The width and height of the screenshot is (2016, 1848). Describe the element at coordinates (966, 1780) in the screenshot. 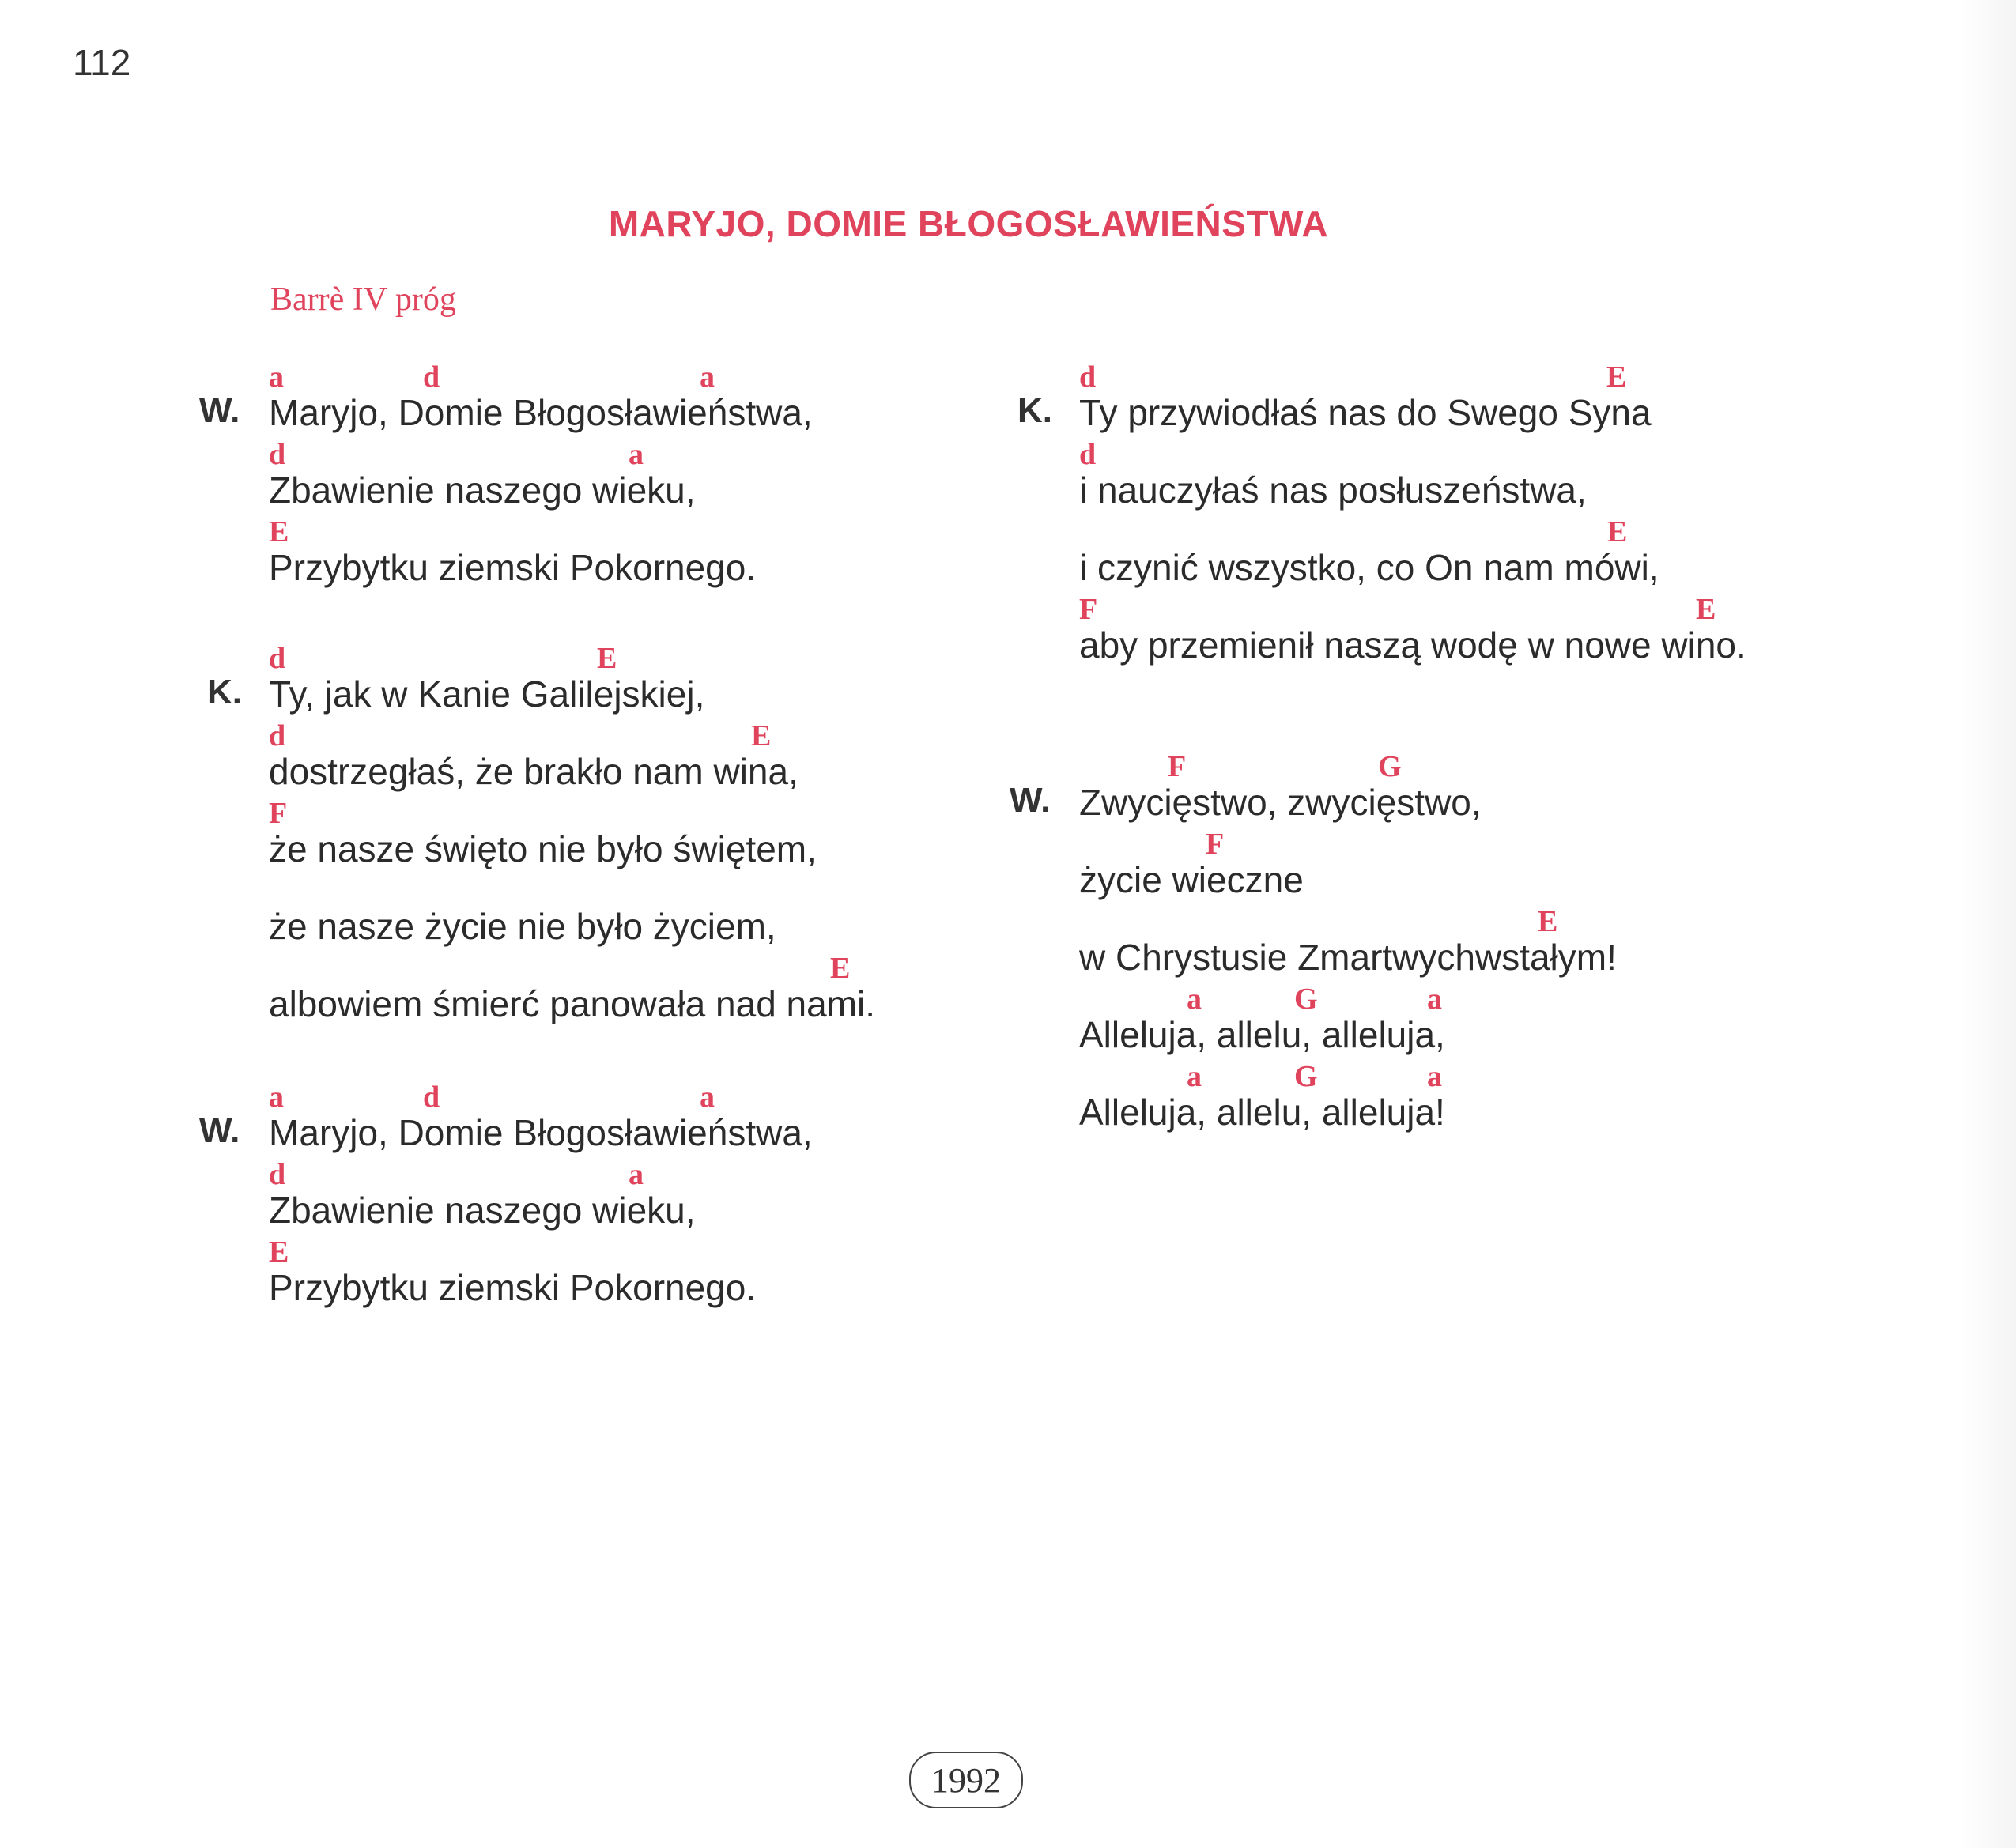

I see `year-stamp: 1992` at that location.